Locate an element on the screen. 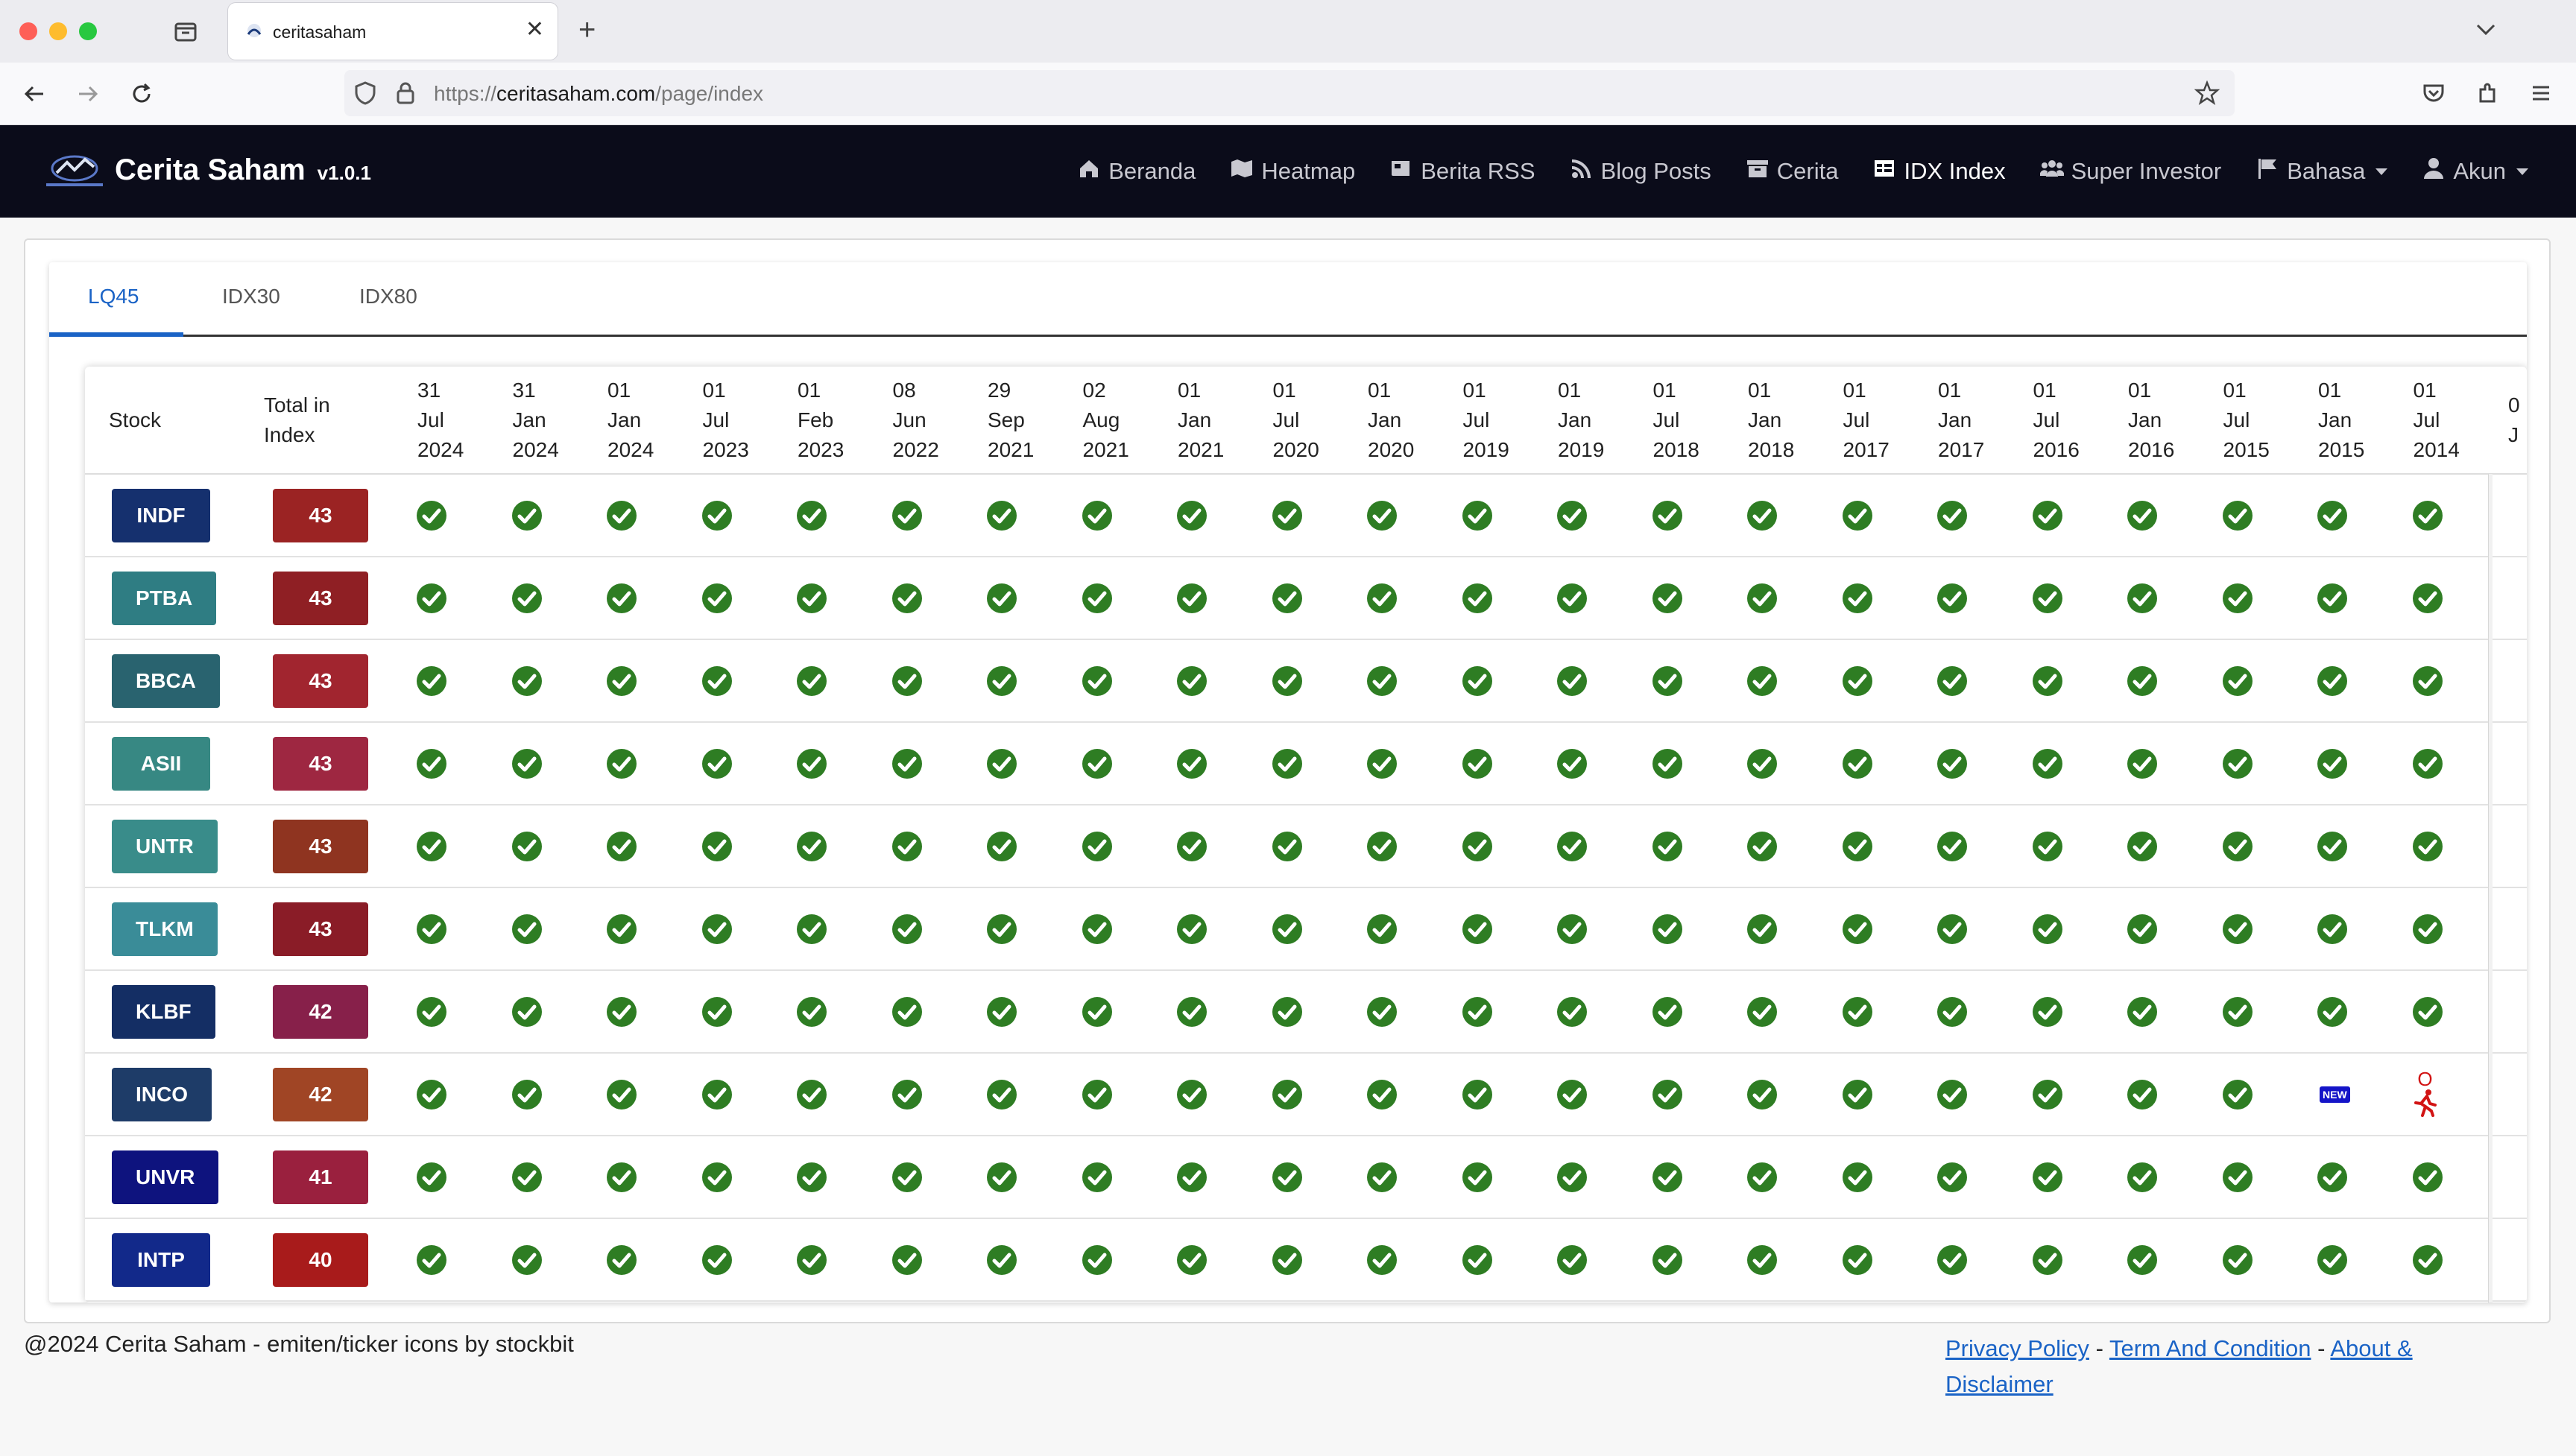 This screenshot has height=1456, width=2576. stock-badge: KLBF is located at coordinates (163, 1011).